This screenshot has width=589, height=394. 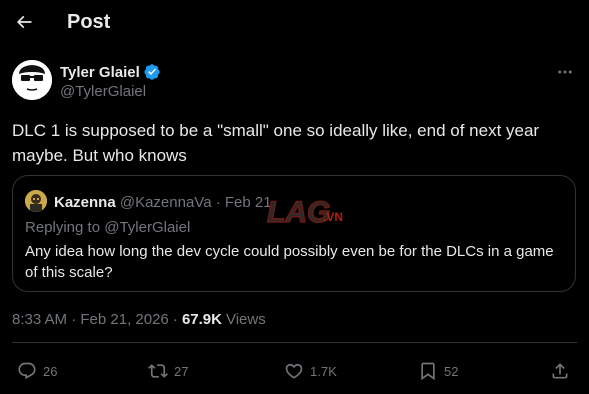 I want to click on quote-author-meta: @KazennaVa · Feb 21, so click(x=195, y=202).